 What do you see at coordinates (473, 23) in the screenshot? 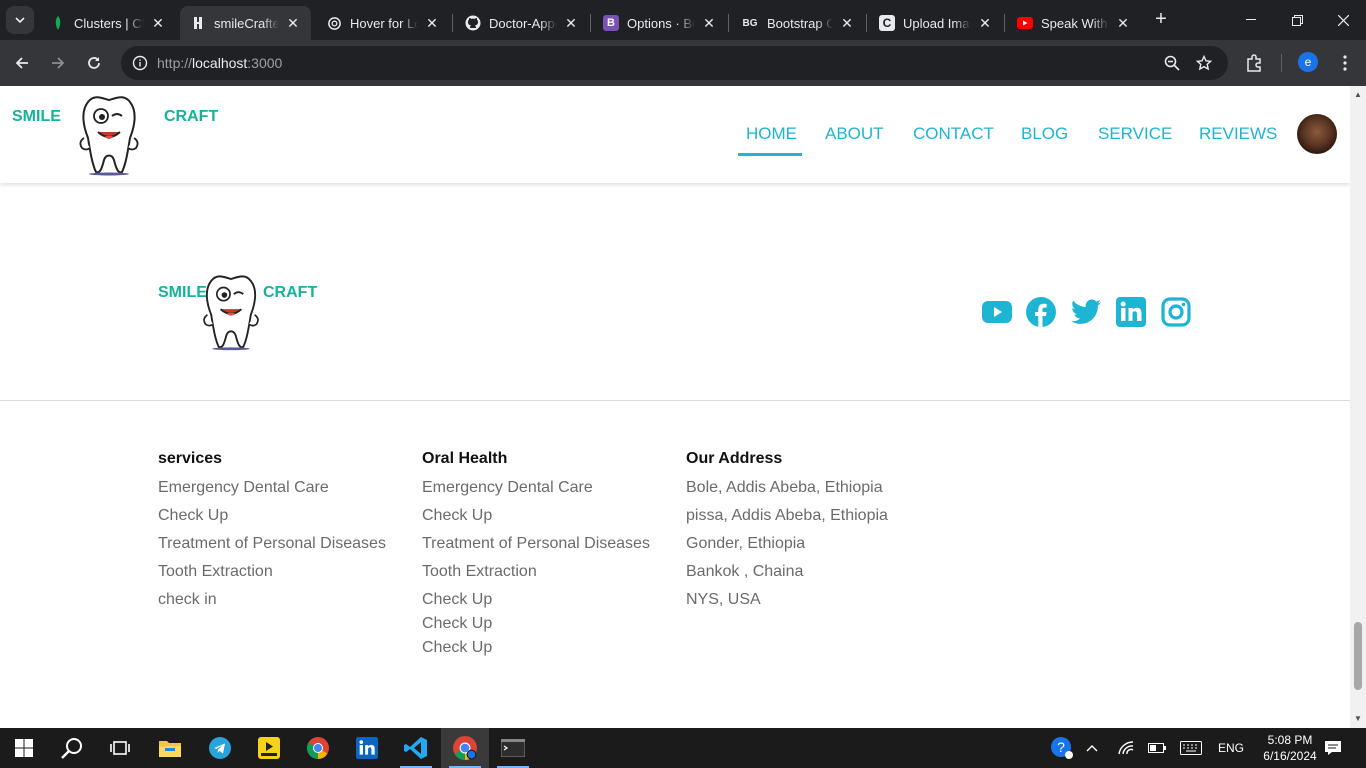
I see `github-icon` at bounding box center [473, 23].